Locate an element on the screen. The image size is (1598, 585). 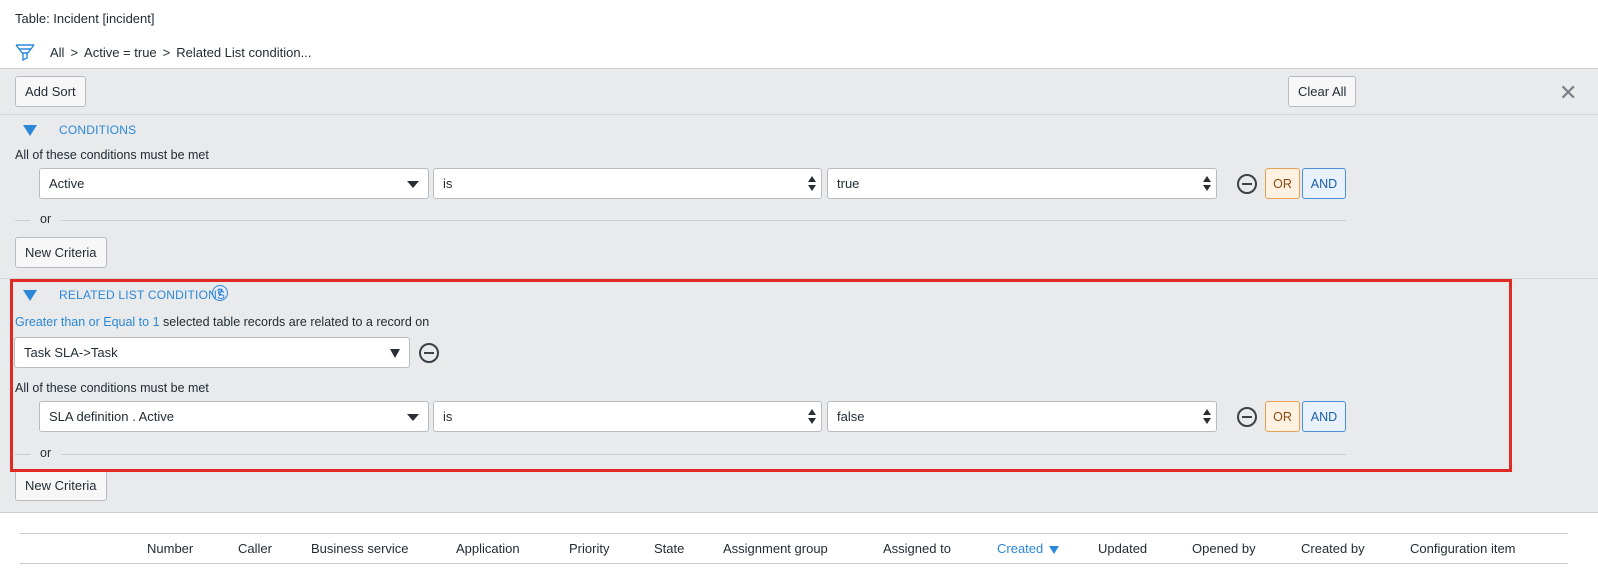
add-sort-button: Add Sort is located at coordinates (50, 91).